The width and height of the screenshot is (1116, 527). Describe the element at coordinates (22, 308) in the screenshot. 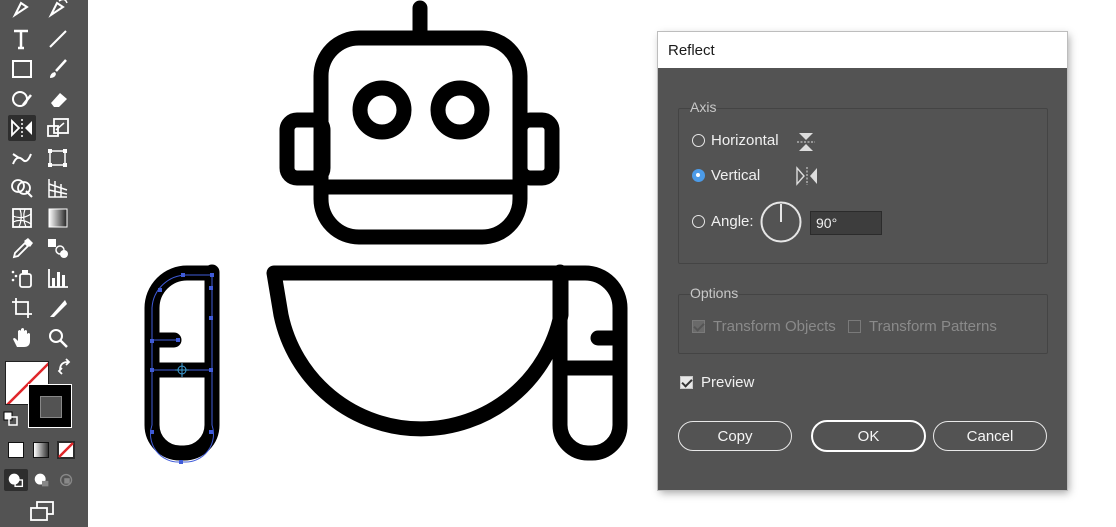

I see `artboard-icon` at that location.